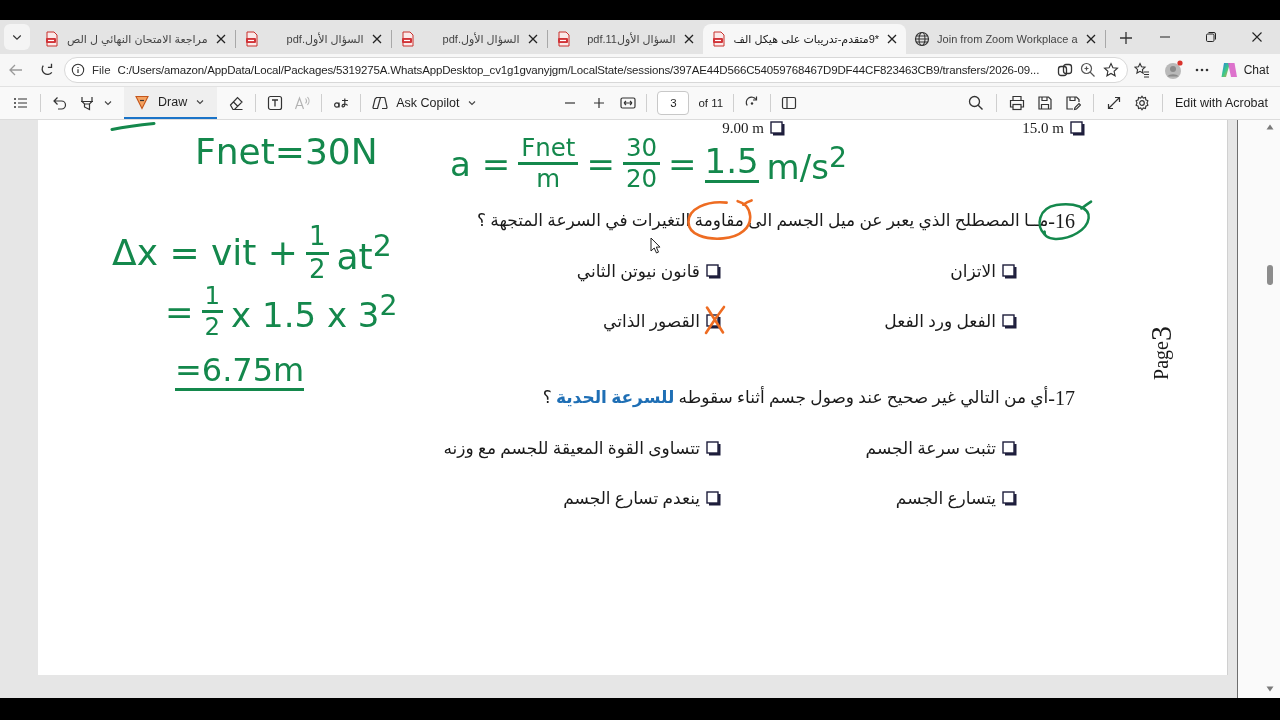 Image resolution: width=1280 pixels, height=720 pixels. Describe the element at coordinates (1061, 398) in the screenshot. I see `question-number: 17-` at that location.